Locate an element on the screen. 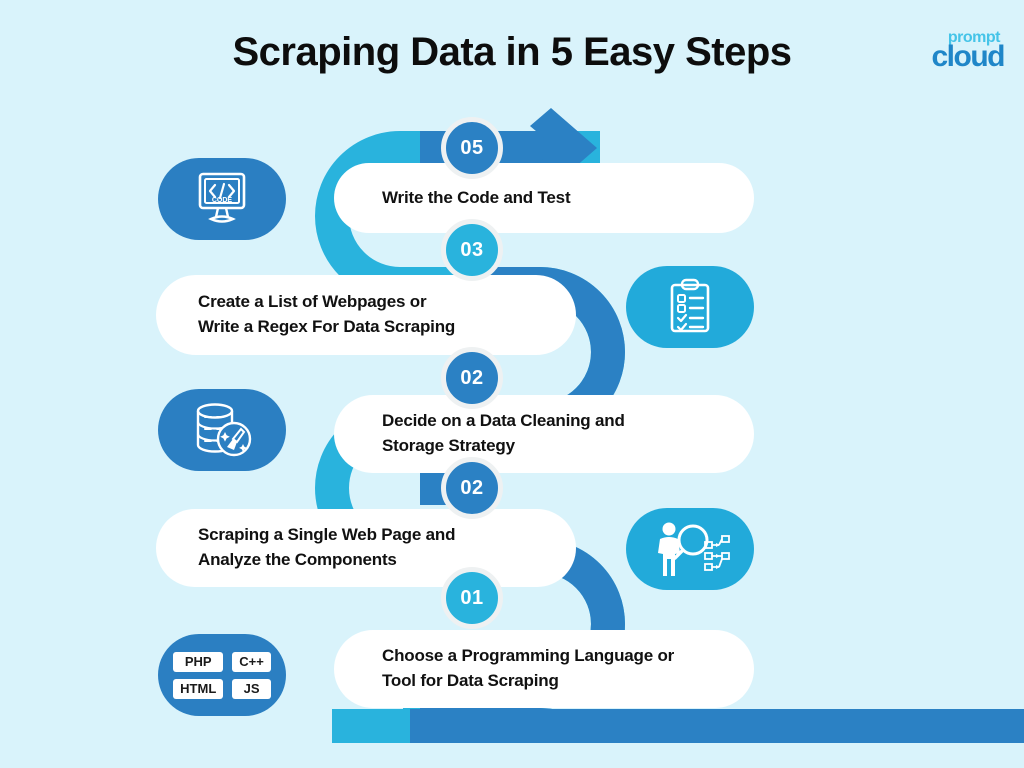 The image size is (1024, 768). svg-text: CODE is located at coordinates (222, 200).